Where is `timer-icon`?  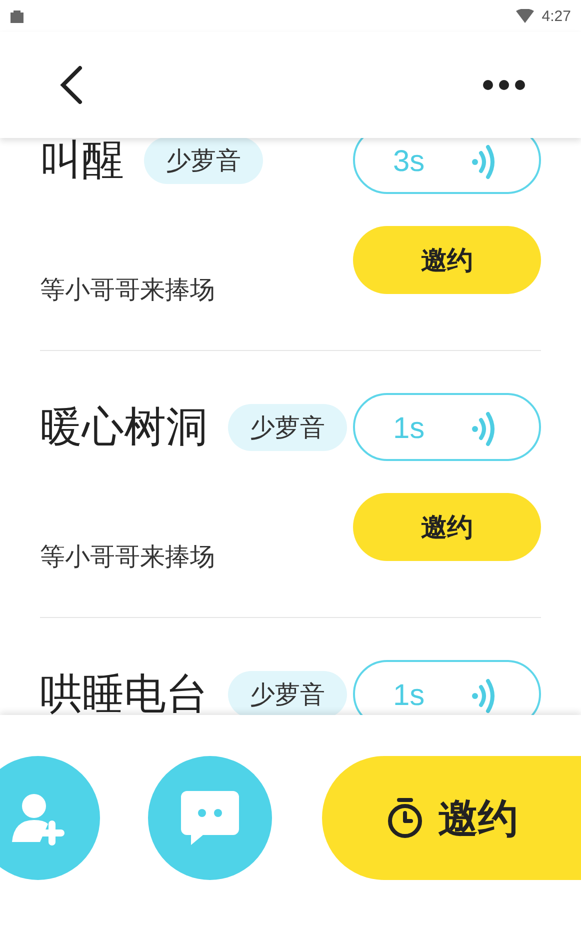 timer-icon is located at coordinates (405, 818).